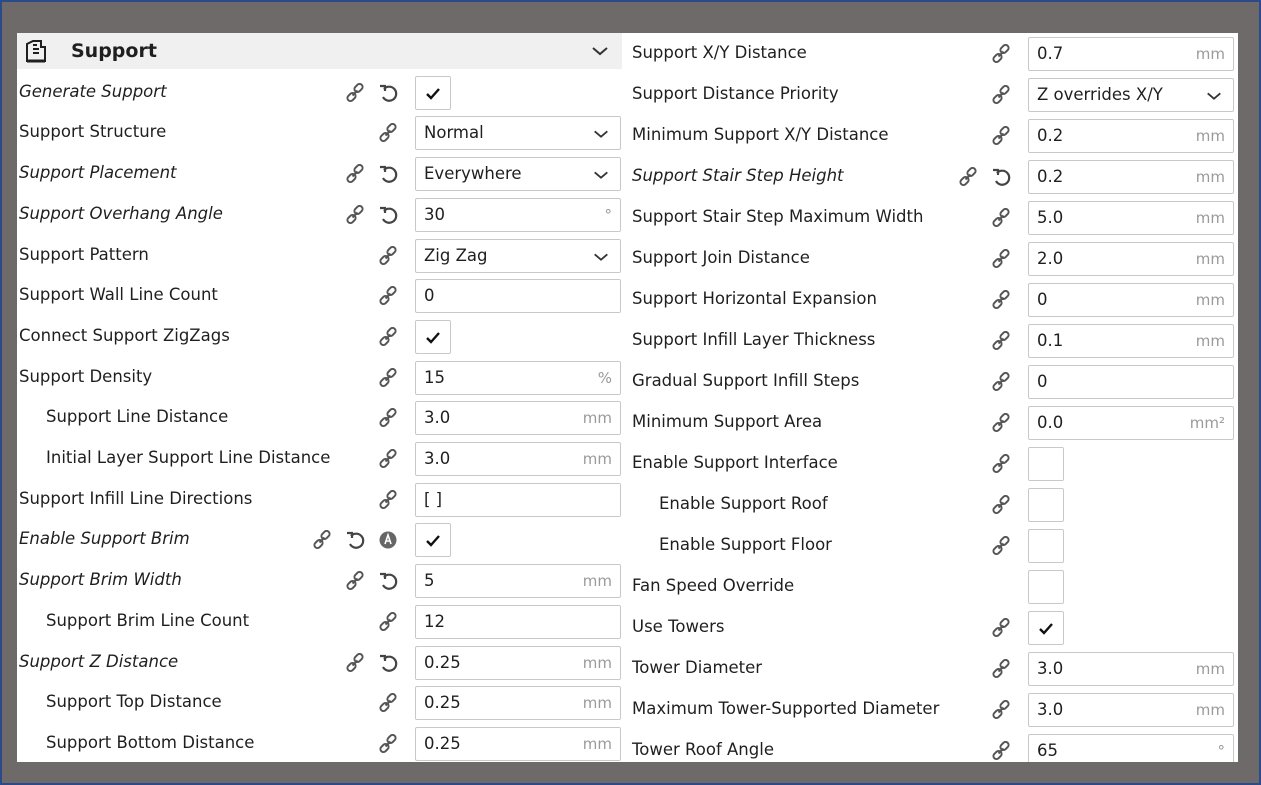 This screenshot has width=1261, height=785. What do you see at coordinates (1131, 259) in the screenshot?
I see `input-support-join-distance: 2.0 mm` at bounding box center [1131, 259].